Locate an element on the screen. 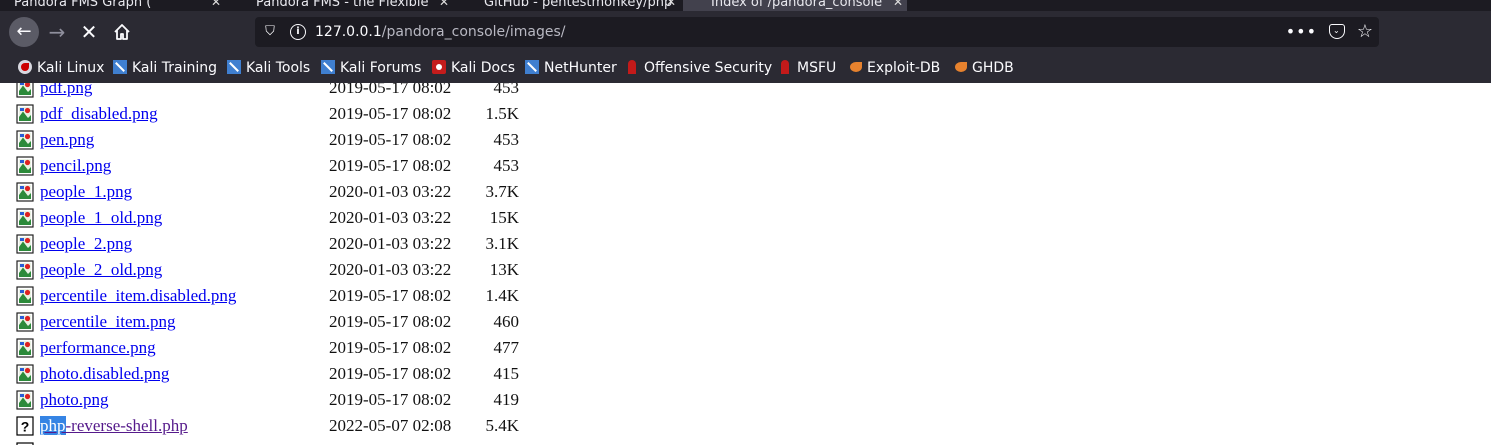 The width and height of the screenshot is (1491, 445). list-item: pdf_disabled.png 2019-05-17 08:02 1.5K is located at coordinates (300, 114).